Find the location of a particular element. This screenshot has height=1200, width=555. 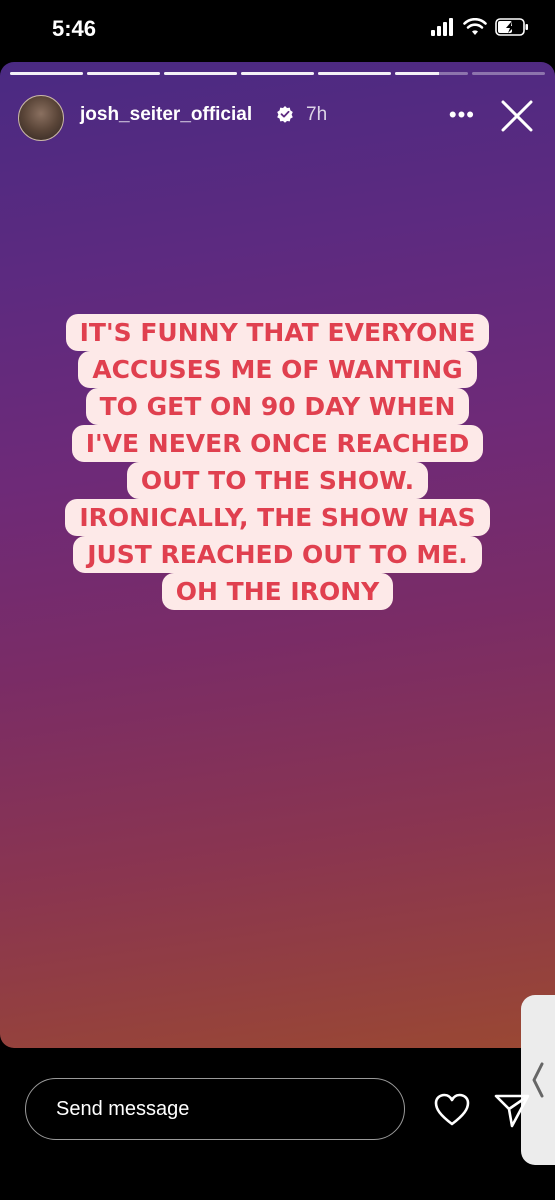

caption-line: TO GET ON 90 DAY WHEN is located at coordinates (277, 406).